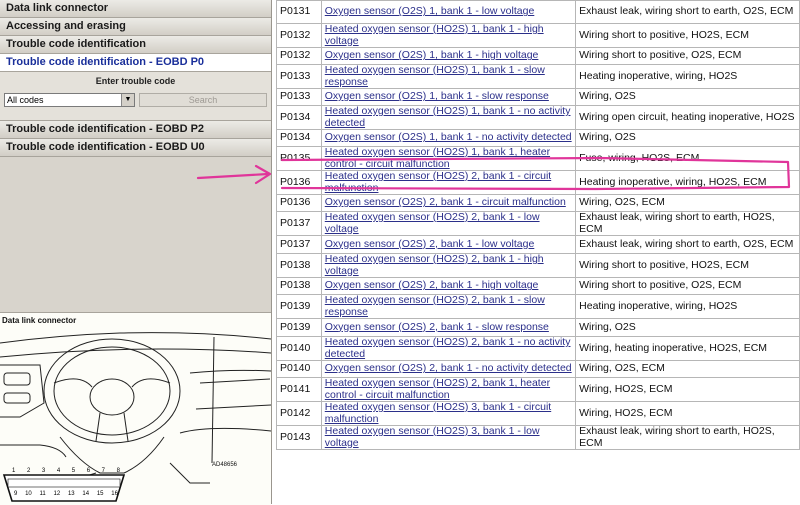  Describe the element at coordinates (69, 100) in the screenshot. I see `code-filter-select: All codes ▼` at that location.